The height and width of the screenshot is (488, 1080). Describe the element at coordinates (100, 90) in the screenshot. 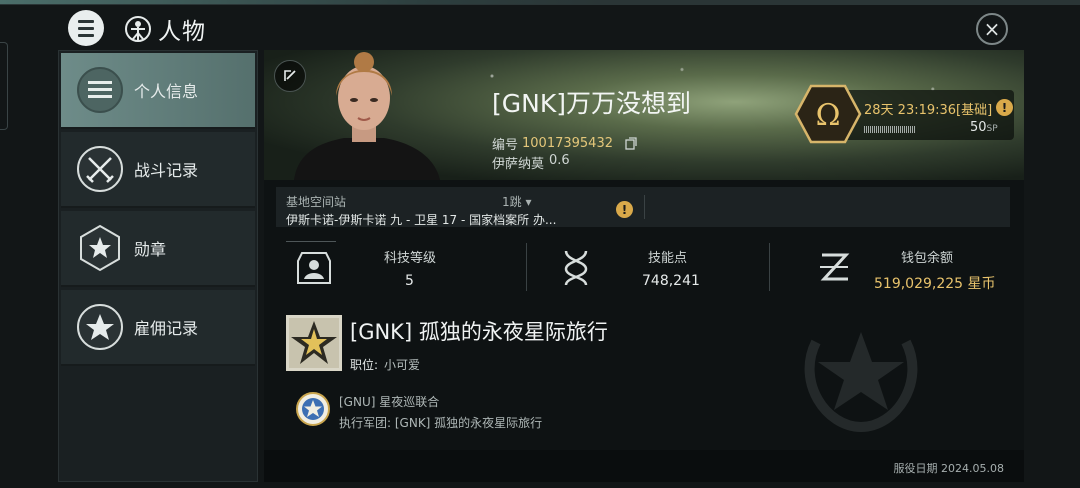

I see `list-icon` at that location.